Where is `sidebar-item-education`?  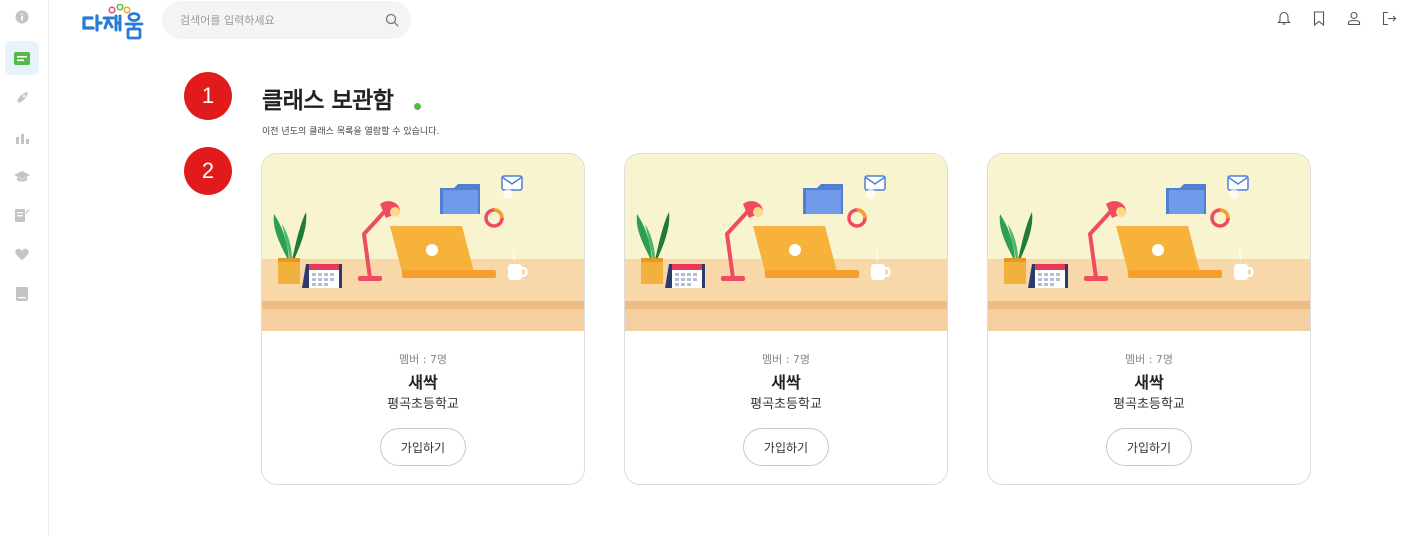
sidebar-item-education is located at coordinates (22, 176).